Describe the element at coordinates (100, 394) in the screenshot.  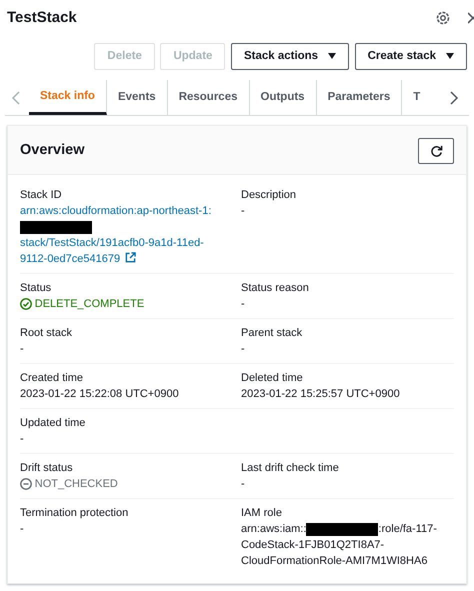
I see `field-value: 2023-01-22 15:22:08 UTC+0900` at that location.